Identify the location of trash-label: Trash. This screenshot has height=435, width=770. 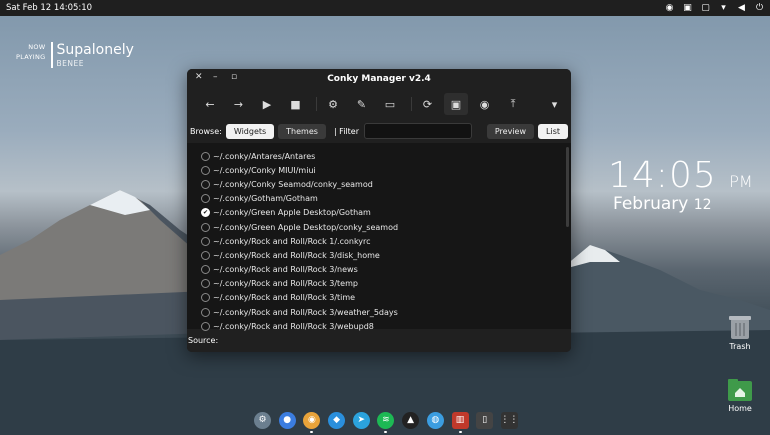
(740, 346).